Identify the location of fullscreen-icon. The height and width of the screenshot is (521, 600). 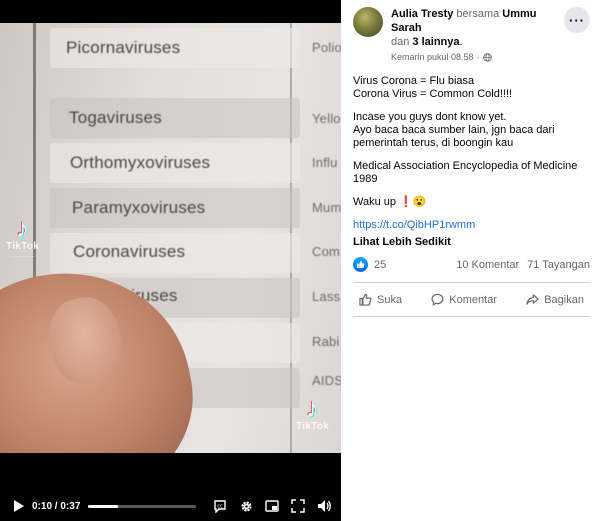
(298, 506).